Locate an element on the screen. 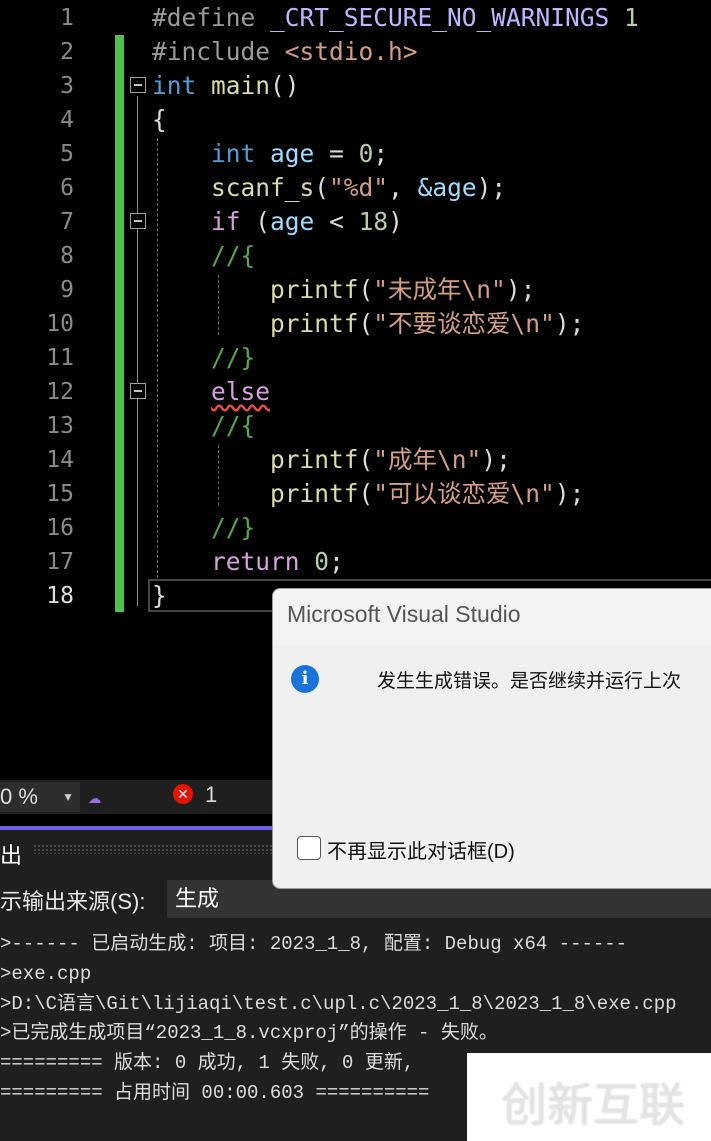 This screenshot has width=711, height=1141. outline-line is located at coordinates (137, 351).